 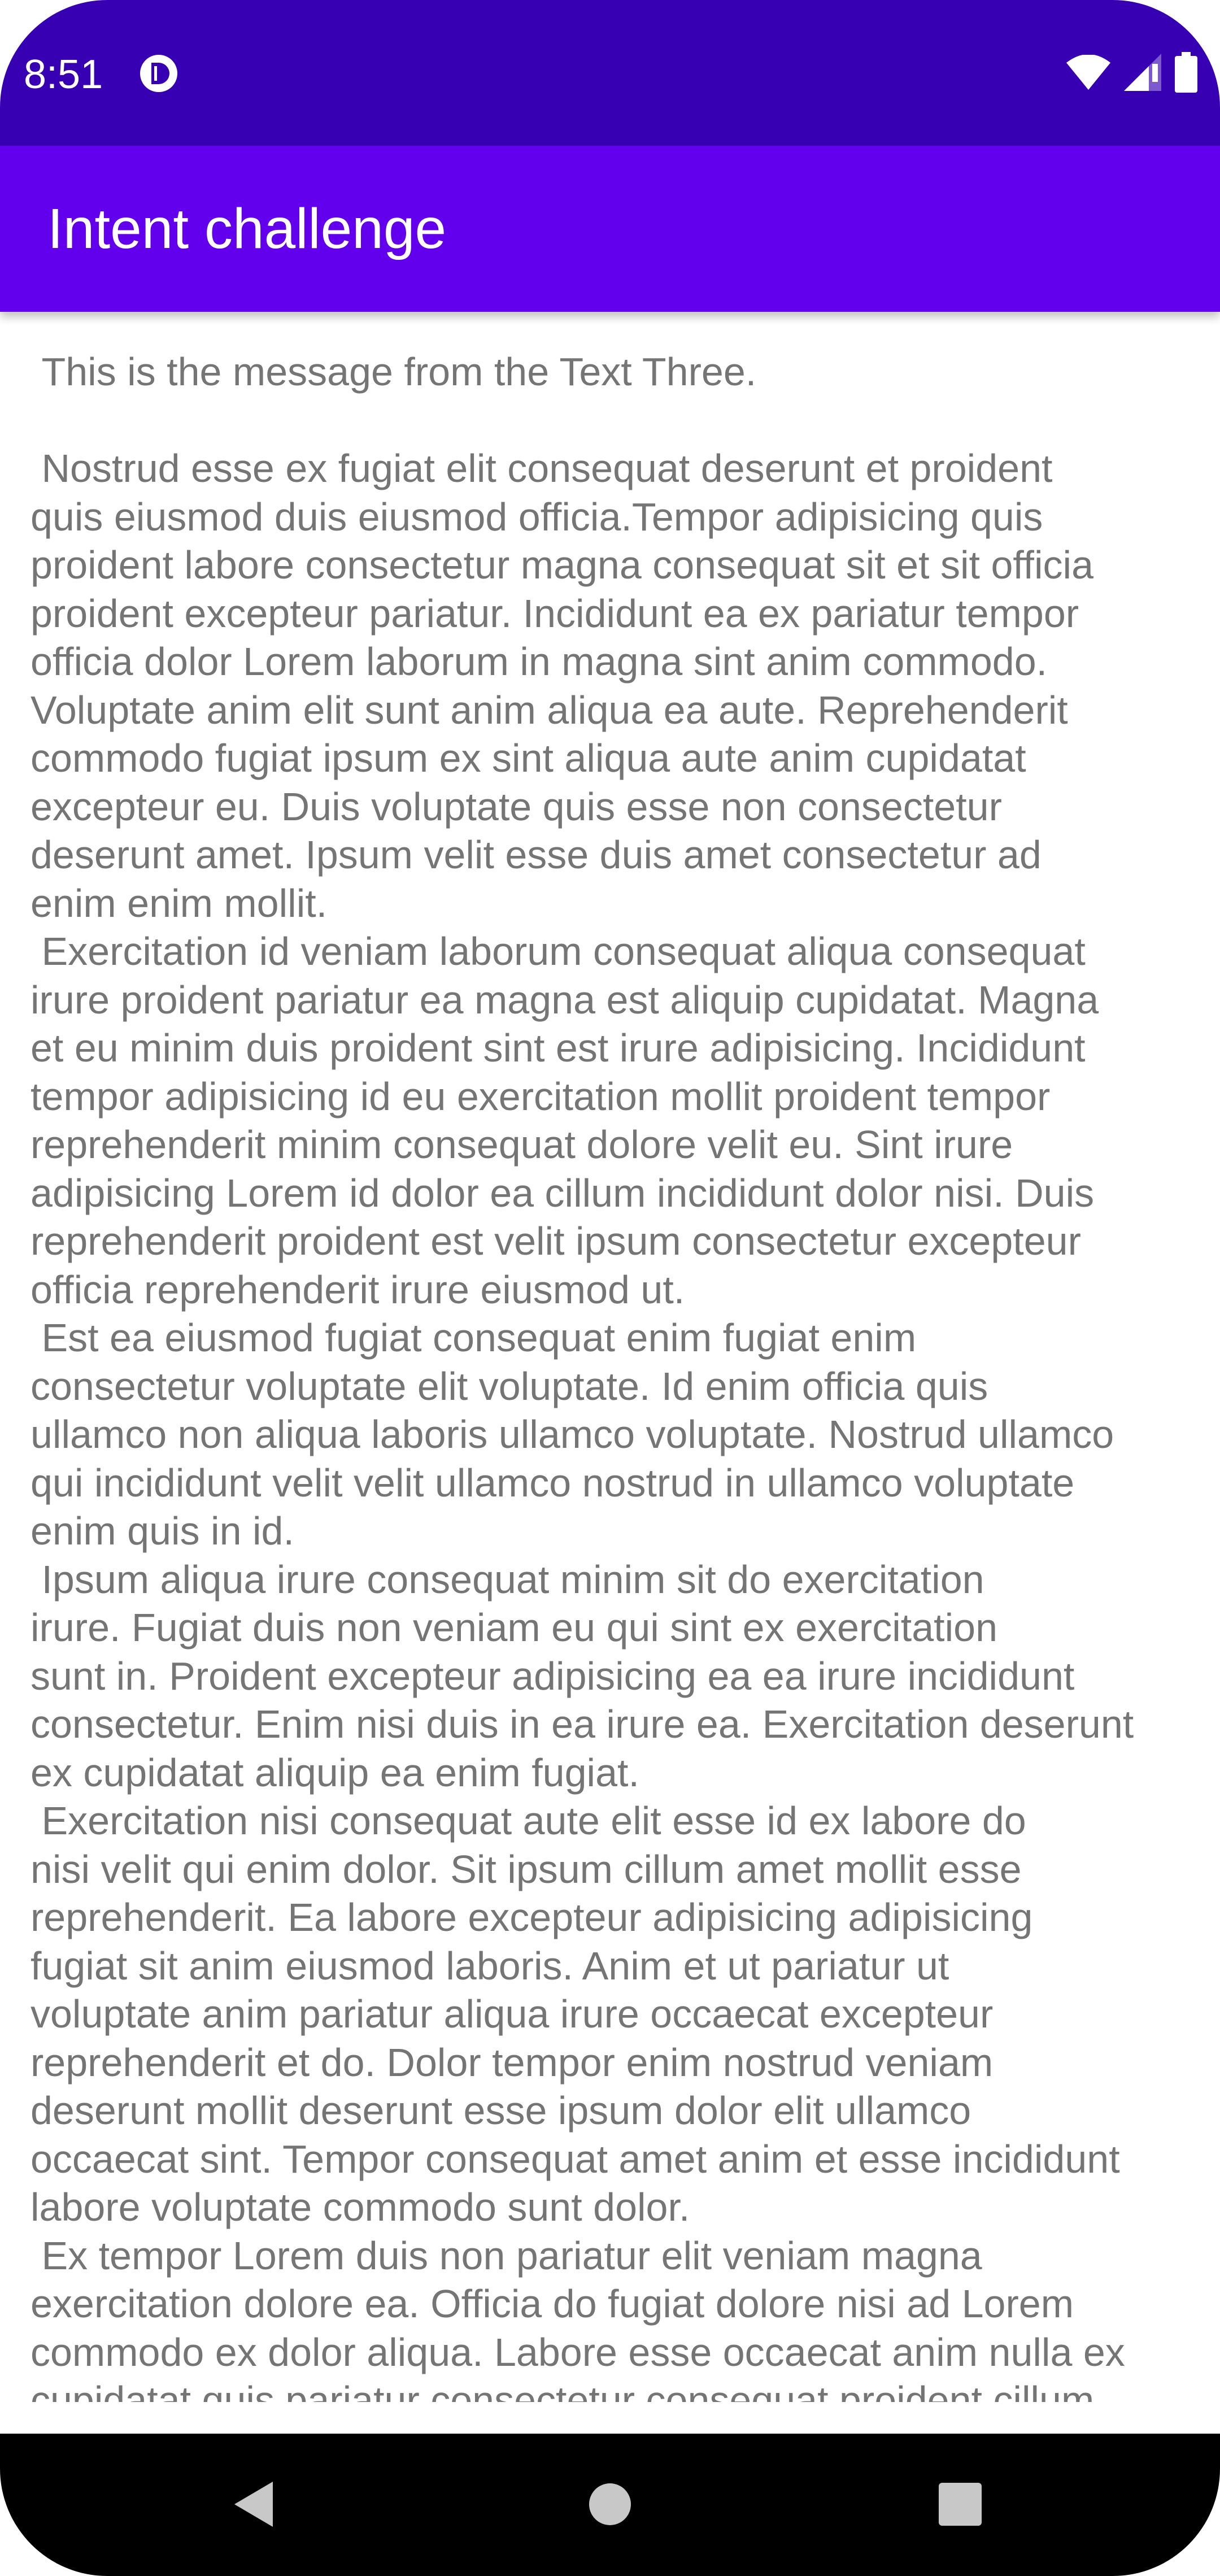 I want to click on navigation-bar, so click(x=610, y=2505).